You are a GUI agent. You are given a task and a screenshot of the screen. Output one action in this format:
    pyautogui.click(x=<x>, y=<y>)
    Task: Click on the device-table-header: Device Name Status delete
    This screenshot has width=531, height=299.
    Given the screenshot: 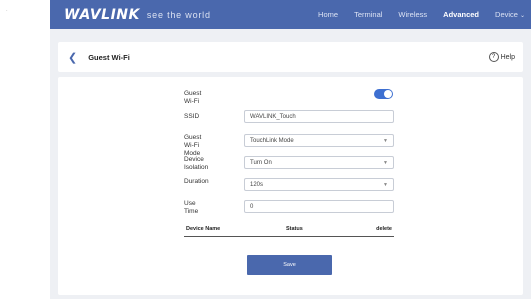 What is the action you would take?
    pyautogui.click(x=289, y=230)
    